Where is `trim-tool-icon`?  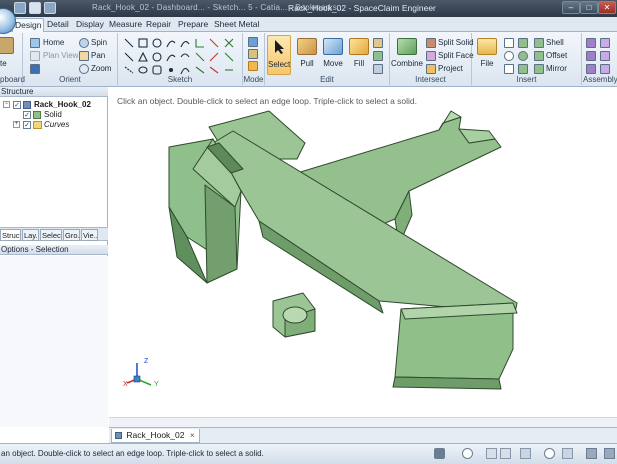
trim-tool-icon is located at coordinates (214, 43).